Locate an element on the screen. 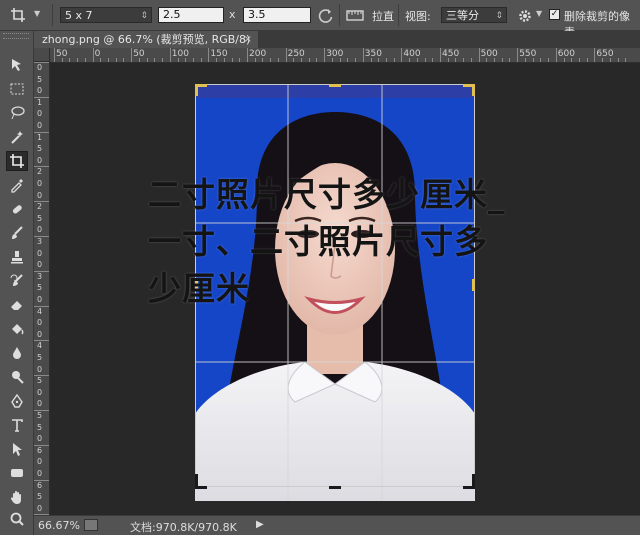 The height and width of the screenshot is (535, 640). move-tool-icon is located at coordinates (17, 65).